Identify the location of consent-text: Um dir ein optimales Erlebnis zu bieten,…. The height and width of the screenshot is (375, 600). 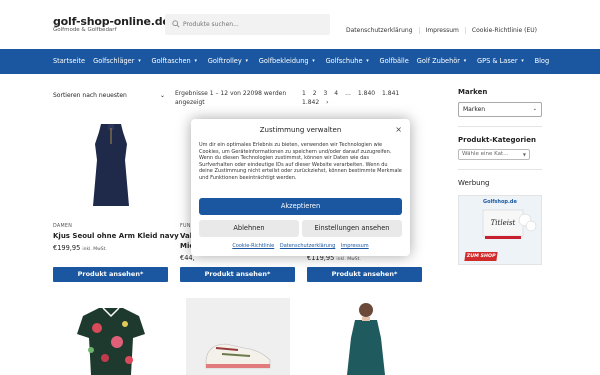
(300, 161).